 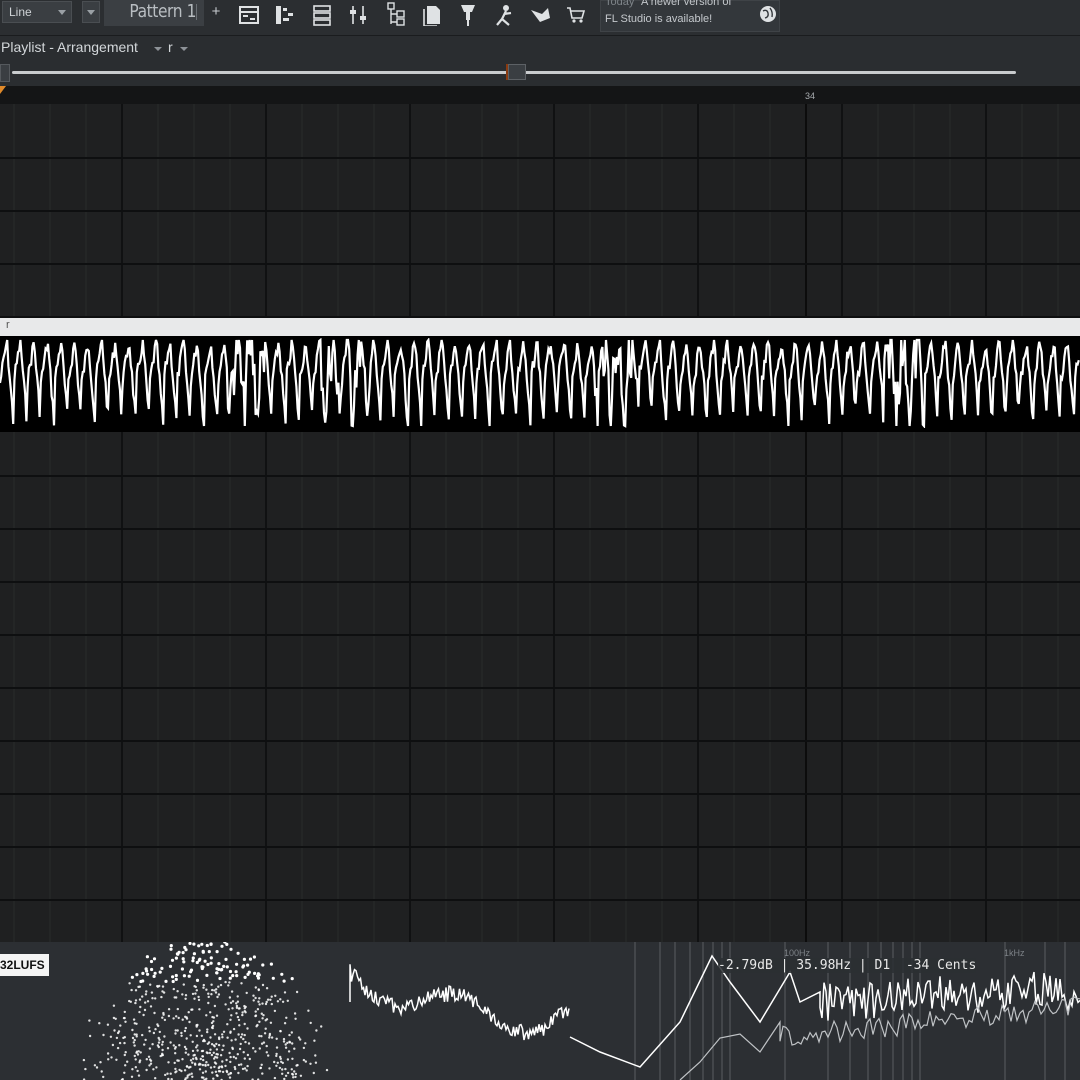 I want to click on playhead-marker-icon, so click(x=3, y=90).